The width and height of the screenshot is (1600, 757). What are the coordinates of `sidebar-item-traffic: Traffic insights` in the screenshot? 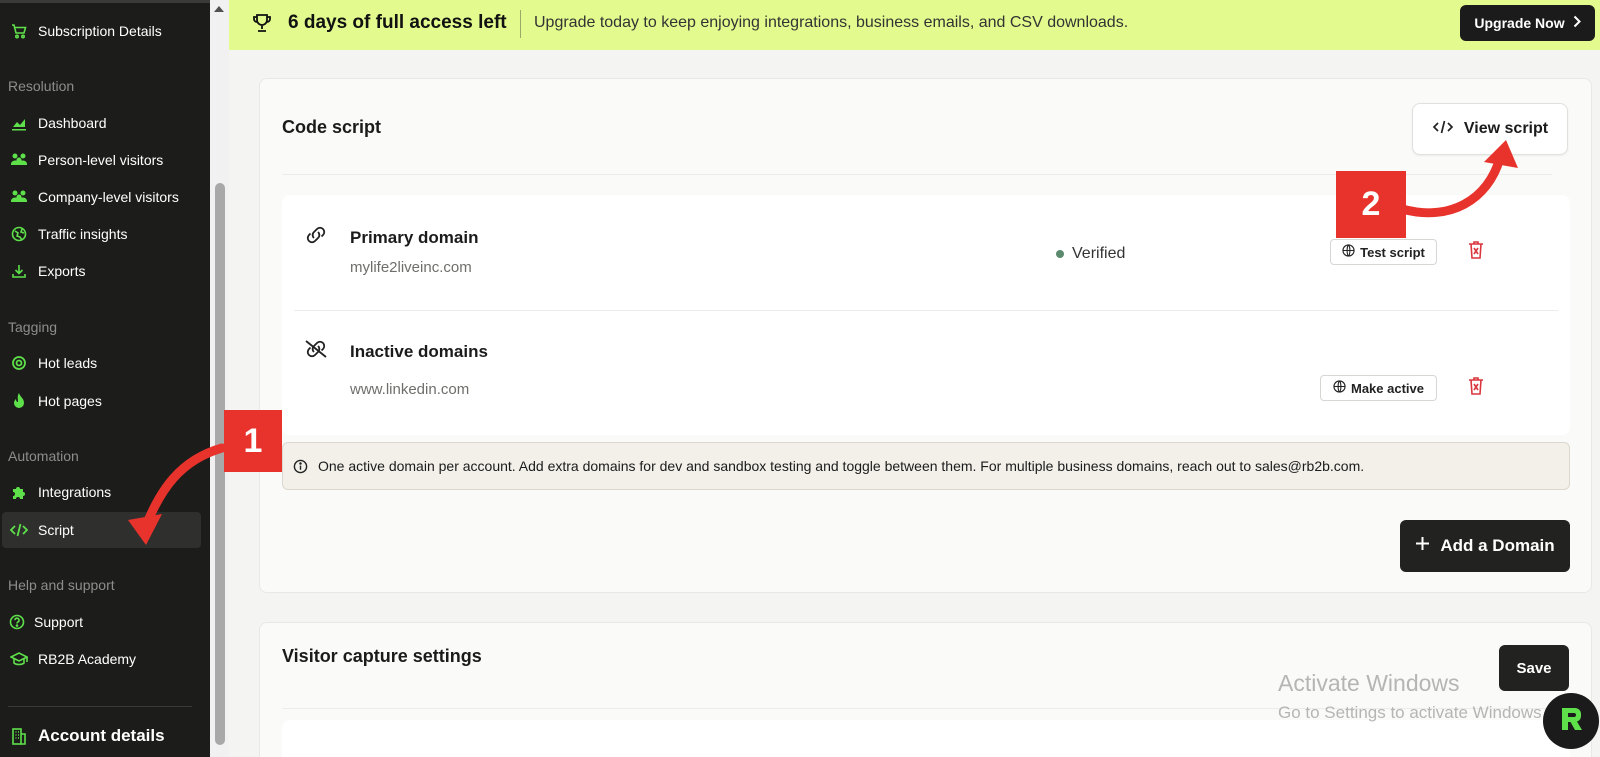 It's located at (101, 234).